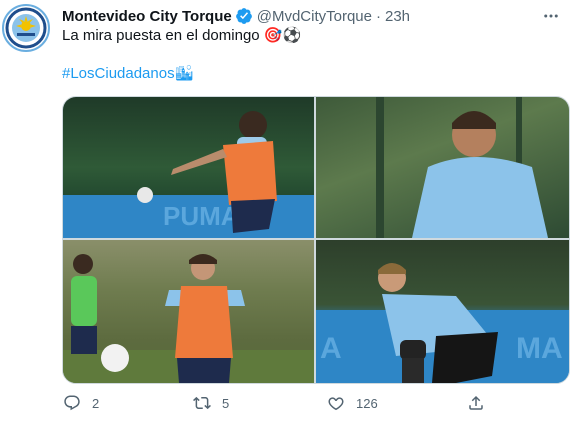 The height and width of the screenshot is (426, 576). Describe the element at coordinates (188, 167) in the screenshot. I see `photo-player-orange-bib-ball: PUMA` at that location.